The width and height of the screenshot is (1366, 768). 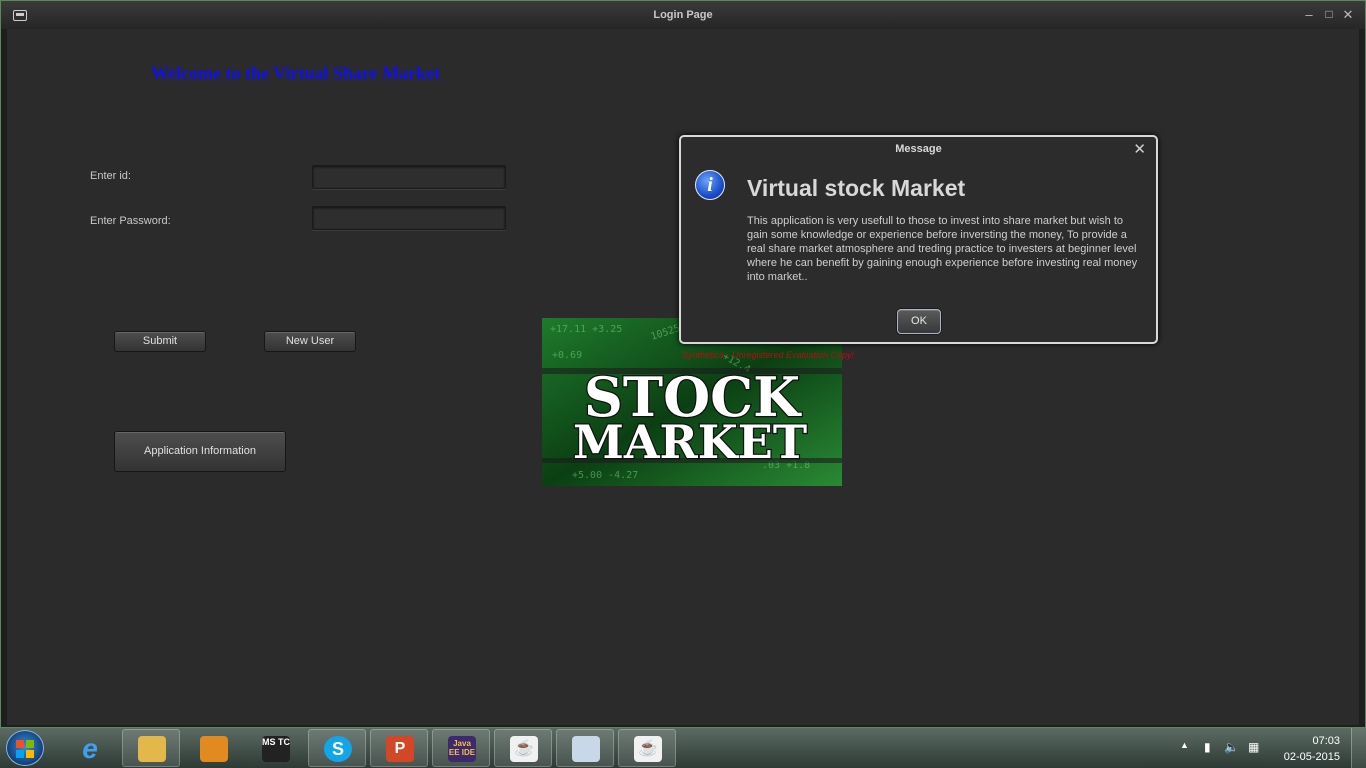 I want to click on clock-time: 07:03, so click(x=1326, y=741).